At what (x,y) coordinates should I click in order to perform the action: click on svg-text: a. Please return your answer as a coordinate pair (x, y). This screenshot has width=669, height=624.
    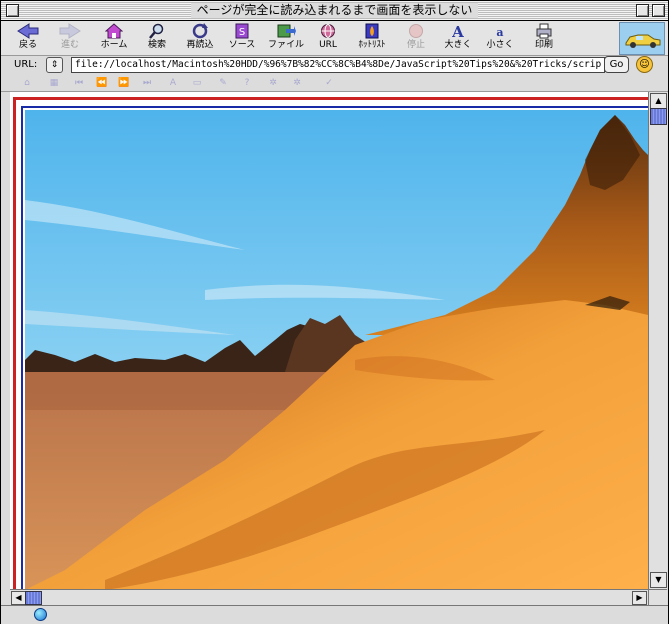
    Looking at the image, I should click on (499, 32).